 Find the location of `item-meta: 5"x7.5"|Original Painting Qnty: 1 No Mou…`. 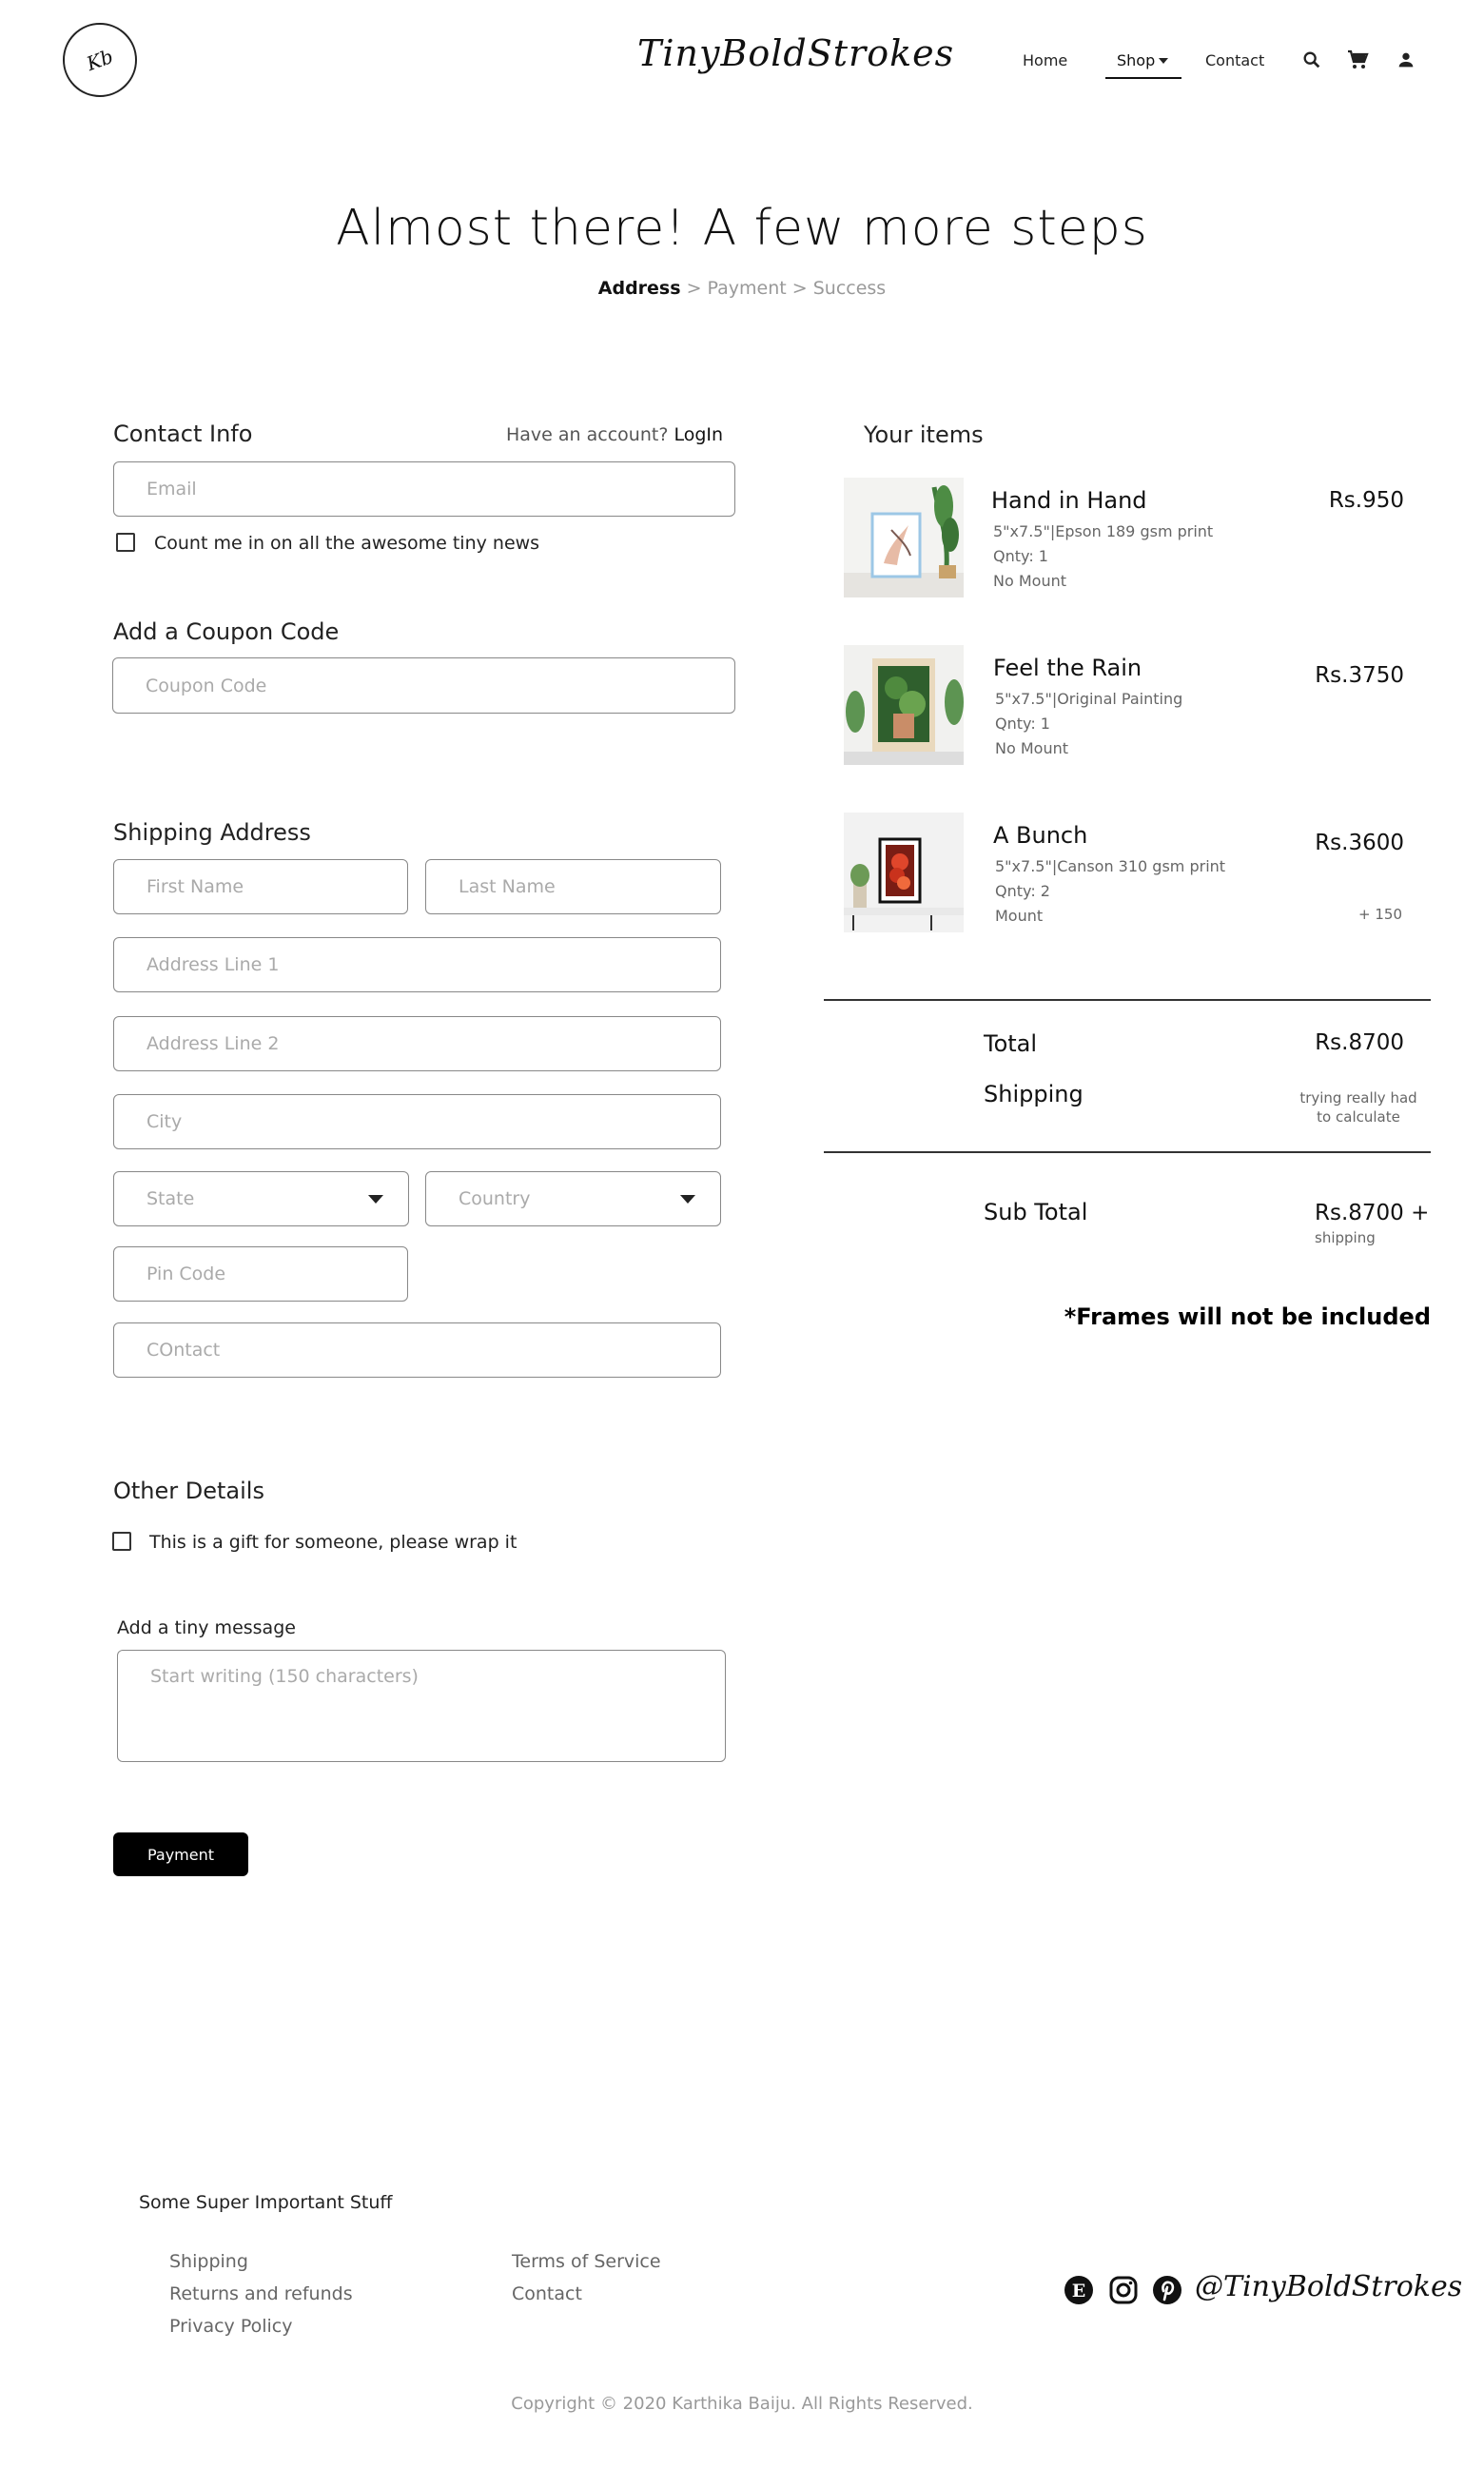

item-meta: 5"x7.5"|Original Painting Qnty: 1 No Mou… is located at coordinates (1088, 724).